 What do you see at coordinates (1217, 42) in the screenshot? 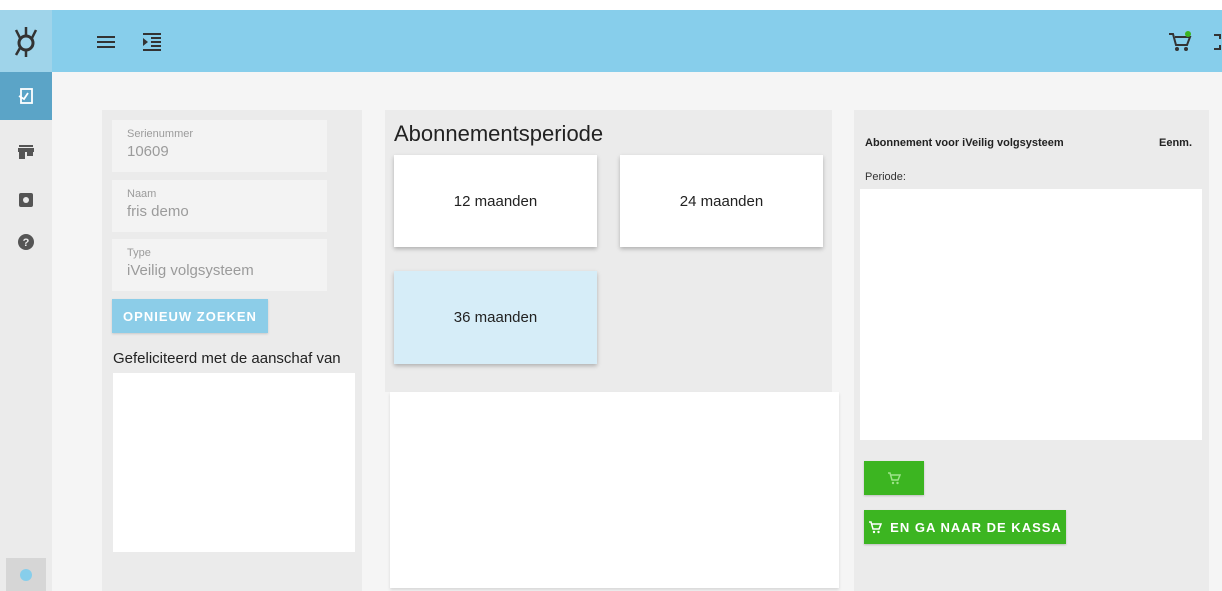
I see `fullscreen-icon` at bounding box center [1217, 42].